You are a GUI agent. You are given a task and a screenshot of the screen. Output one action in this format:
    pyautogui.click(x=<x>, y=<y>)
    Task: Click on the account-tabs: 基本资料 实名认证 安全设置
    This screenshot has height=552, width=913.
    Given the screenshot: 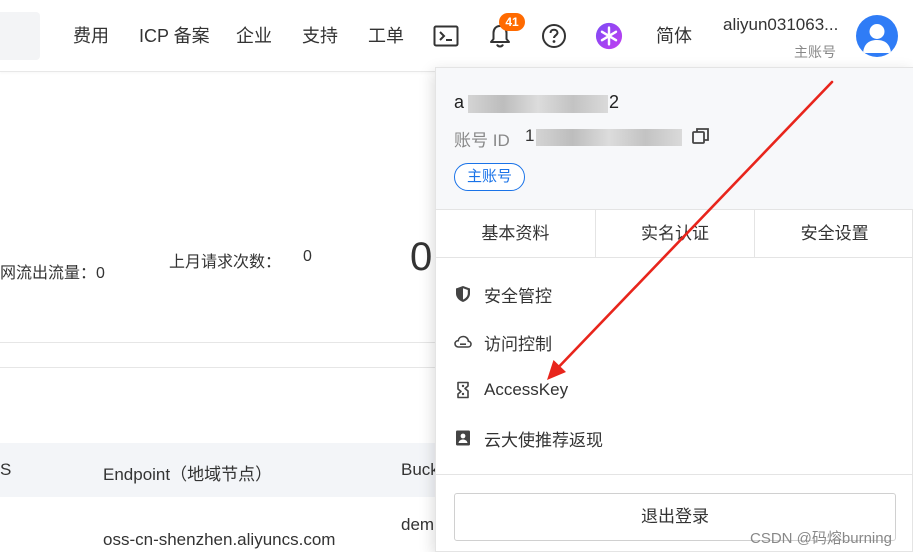 What is the action you would take?
    pyautogui.click(x=674, y=234)
    